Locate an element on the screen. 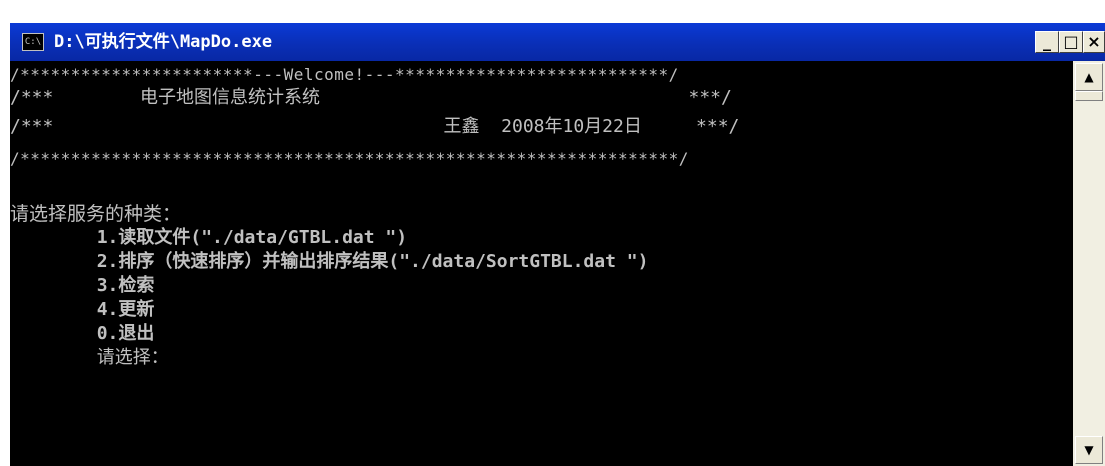  menu-item-exit: 0.退出 is located at coordinates (82, 333).